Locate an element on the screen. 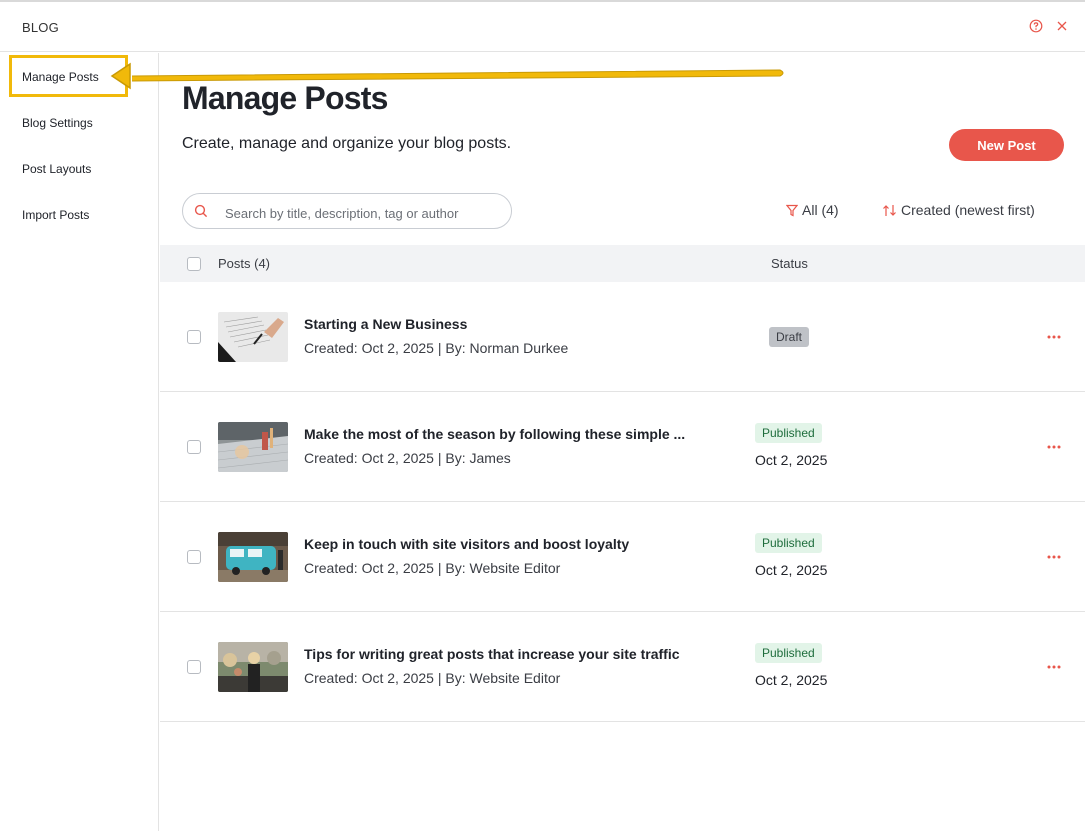 This screenshot has height=831, width=1085. close-icon is located at coordinates (1062, 26).